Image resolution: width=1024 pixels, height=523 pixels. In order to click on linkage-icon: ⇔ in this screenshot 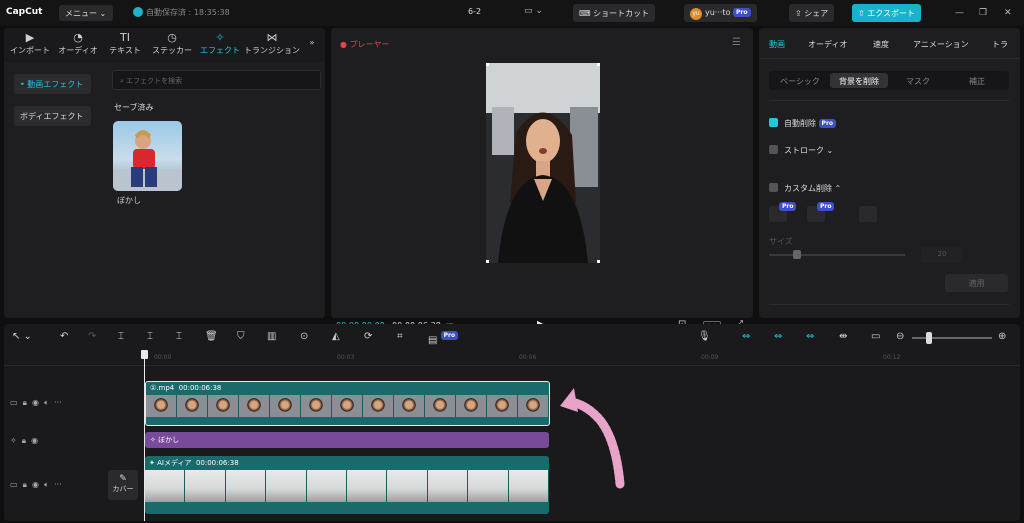, I will do `click(810, 336)`.